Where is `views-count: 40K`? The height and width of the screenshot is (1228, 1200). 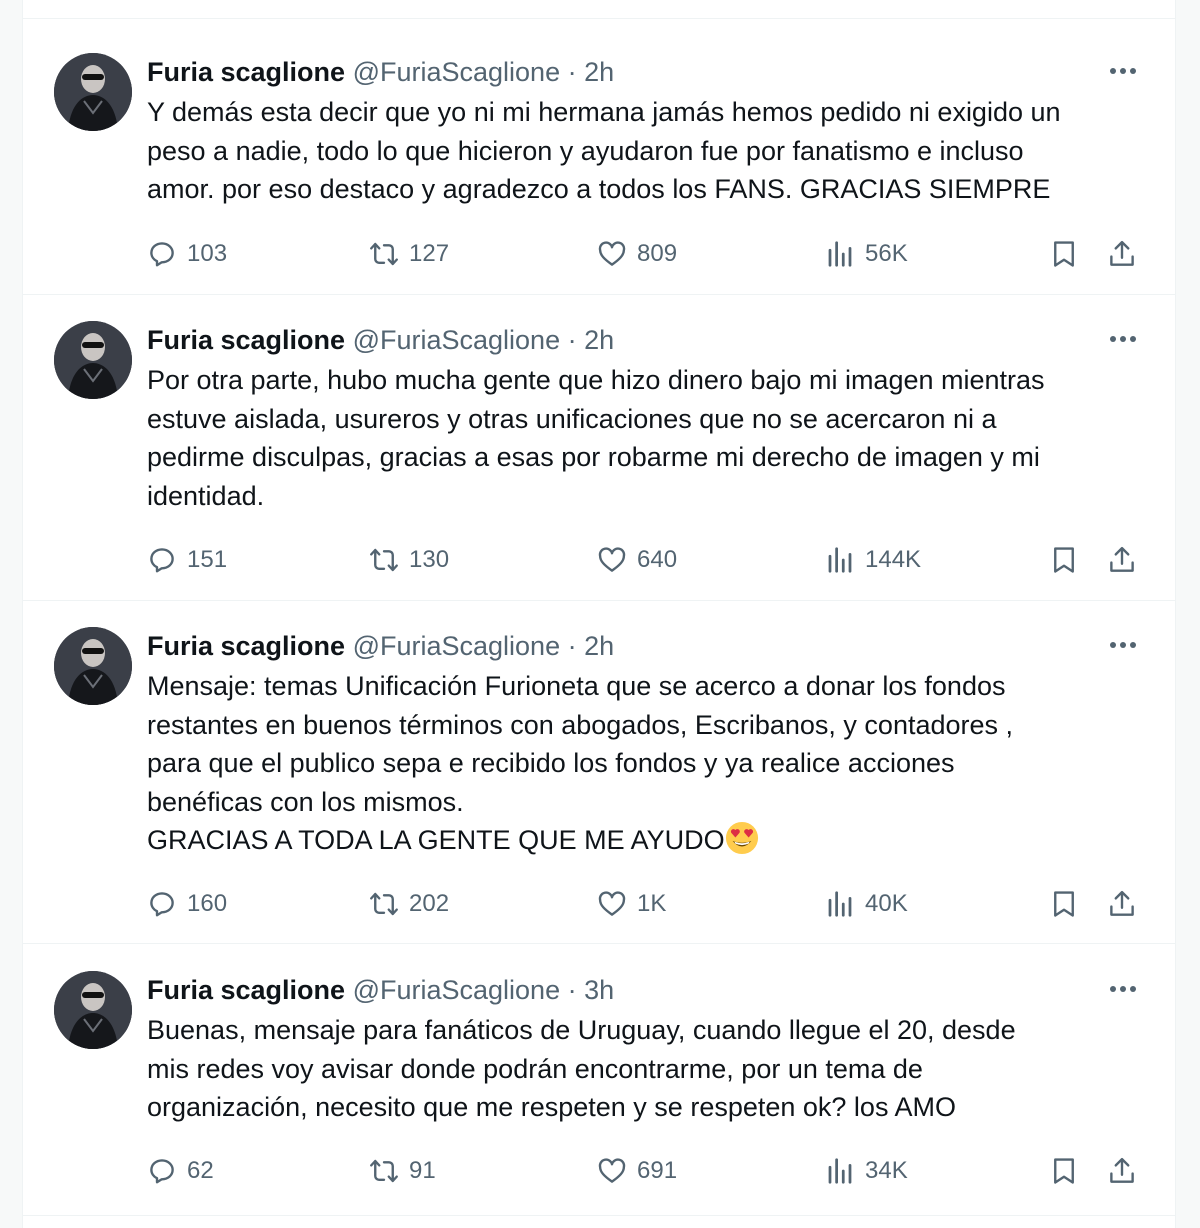
views-count: 40K is located at coordinates (886, 903).